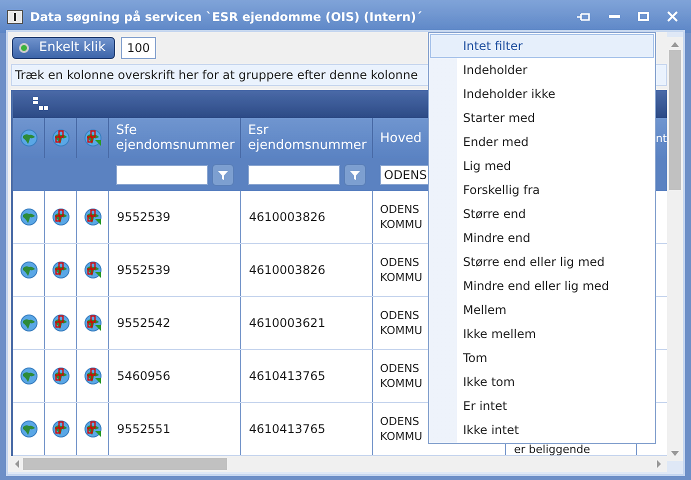 The height and width of the screenshot is (480, 691). Describe the element at coordinates (542, 238) in the screenshot. I see `menu-item: Mindre end` at that location.